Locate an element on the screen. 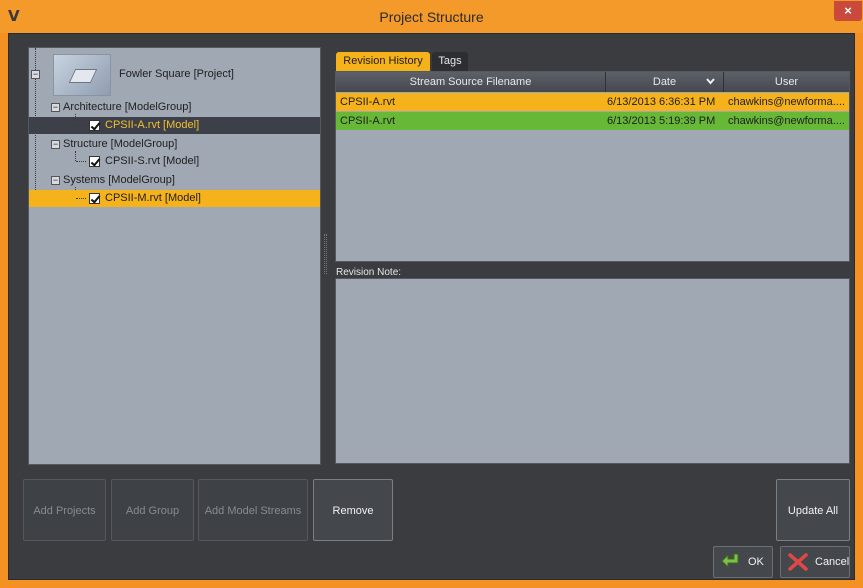 This screenshot has height=588, width=863. cell-date: 6/13/2013 5:19:39 PM is located at coordinates (661, 121).